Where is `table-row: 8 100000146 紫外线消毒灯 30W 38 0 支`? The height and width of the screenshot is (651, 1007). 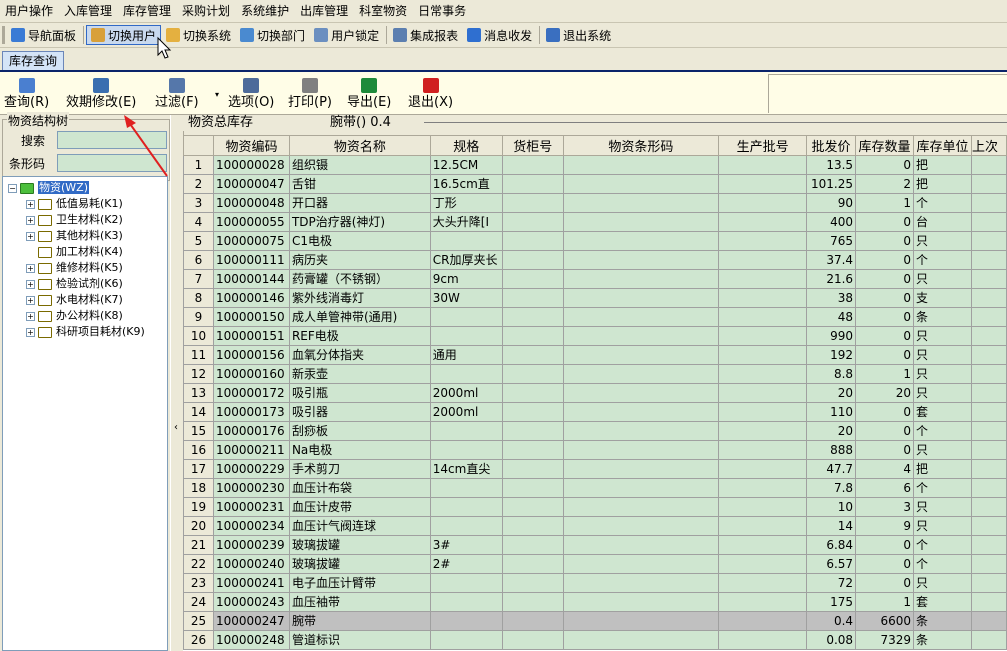
table-row: 8 100000146 紫外线消毒灯 30W 38 0 支 is located at coordinates (595, 298).